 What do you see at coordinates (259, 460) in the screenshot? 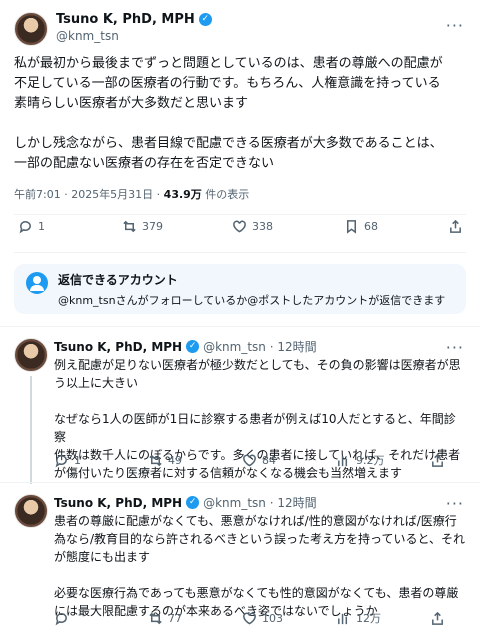
I see `like-button: 84` at bounding box center [259, 460].